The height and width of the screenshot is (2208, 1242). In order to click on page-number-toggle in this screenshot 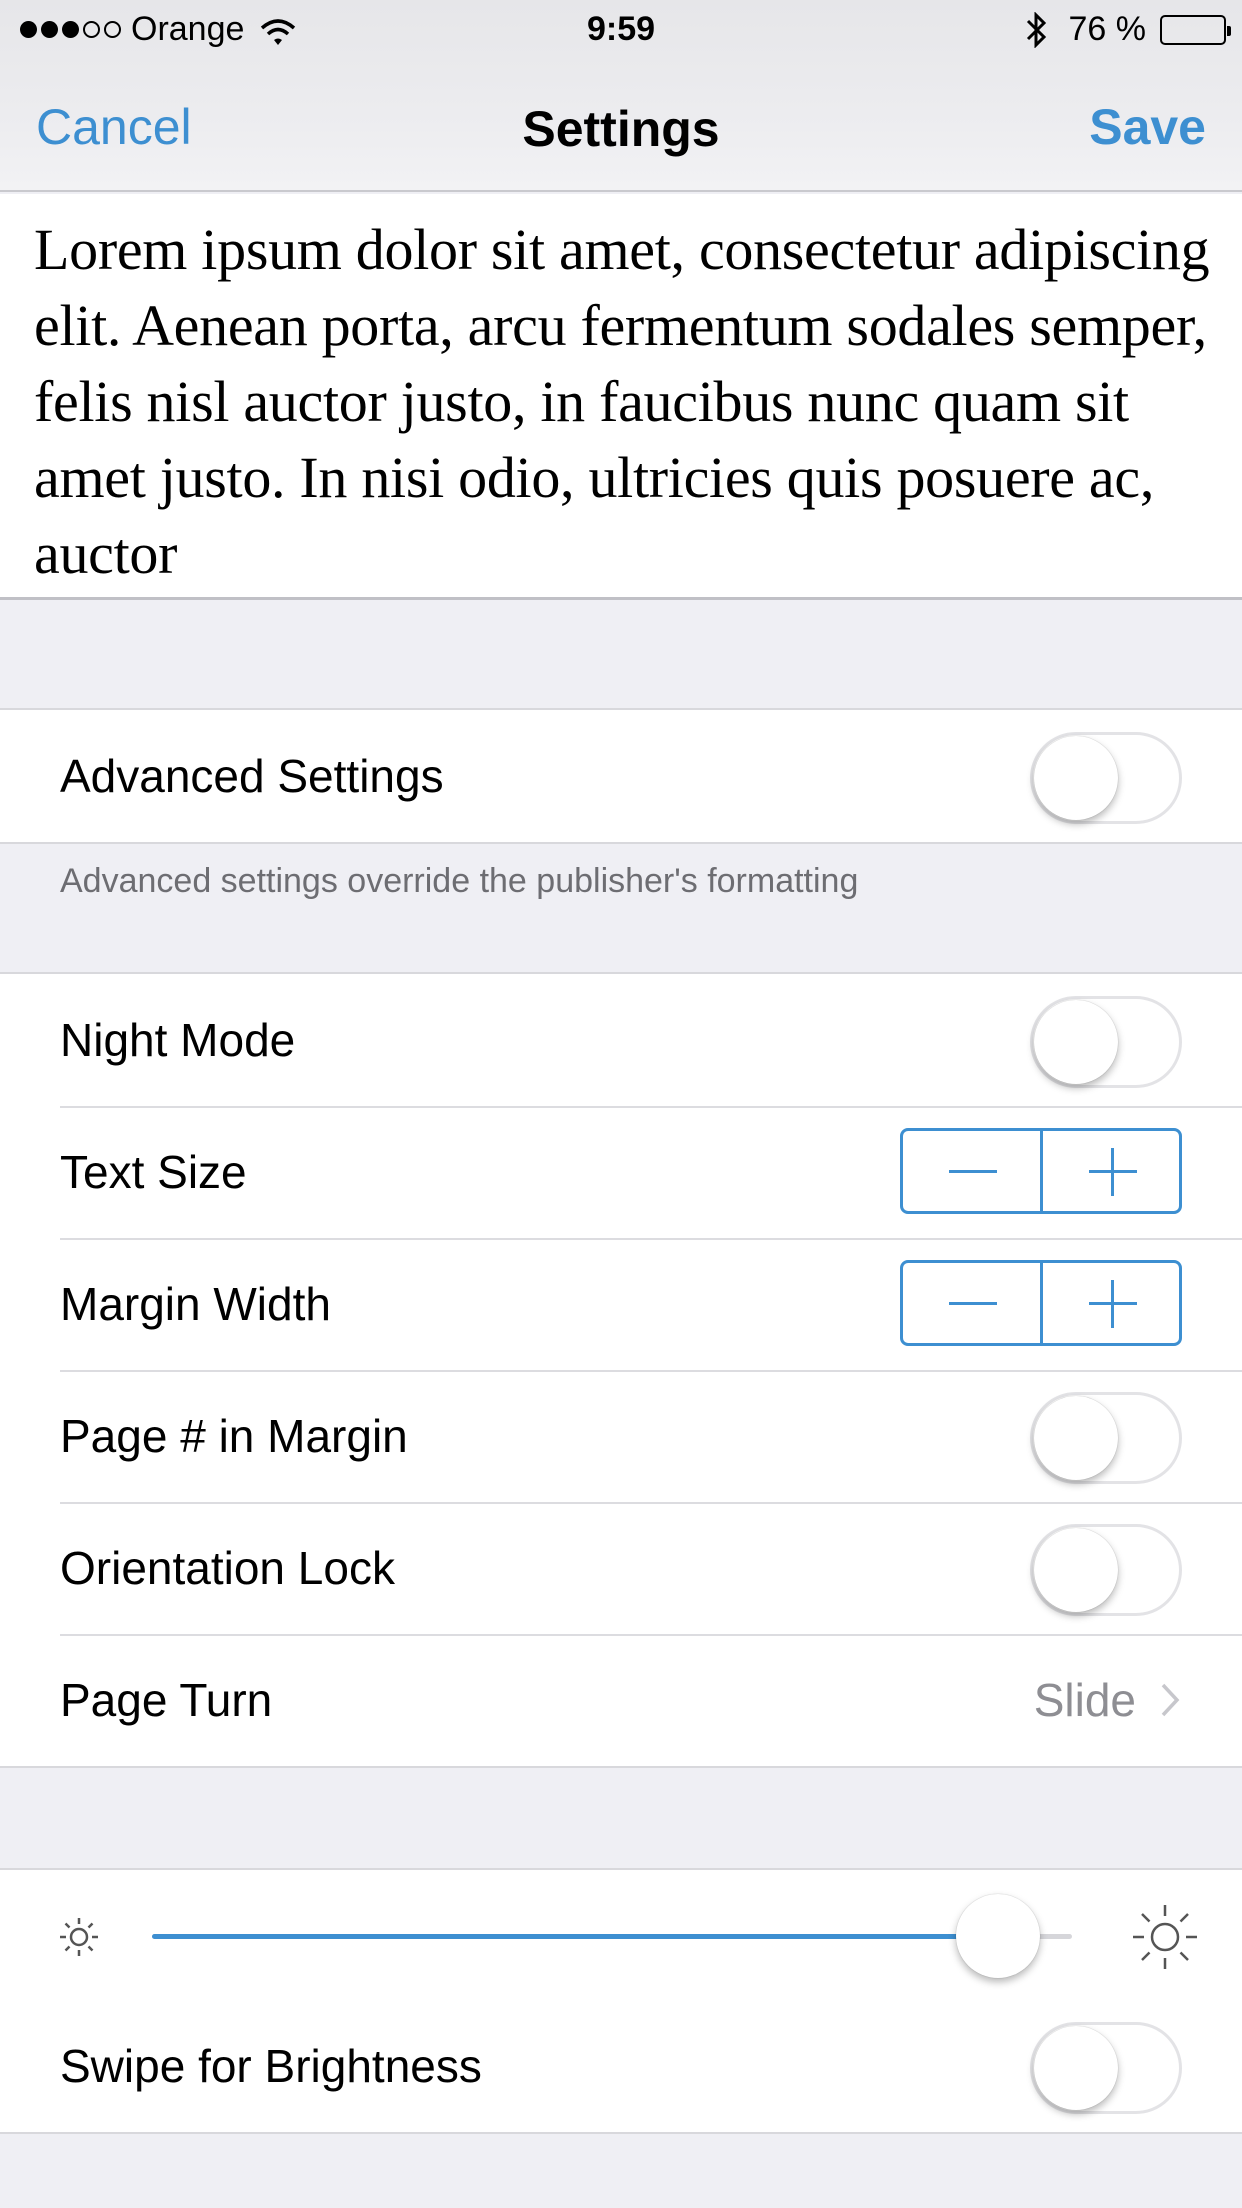, I will do `click(1106, 1438)`.